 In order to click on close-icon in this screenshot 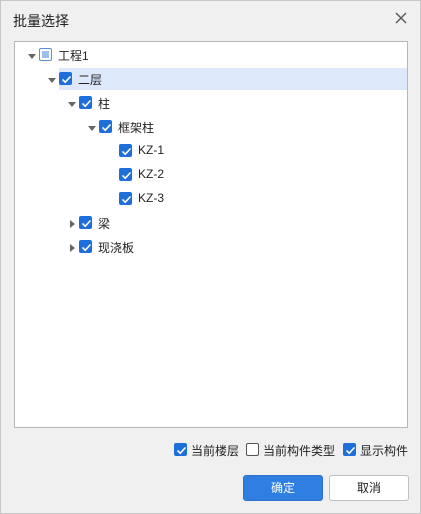, I will do `click(401, 18)`.